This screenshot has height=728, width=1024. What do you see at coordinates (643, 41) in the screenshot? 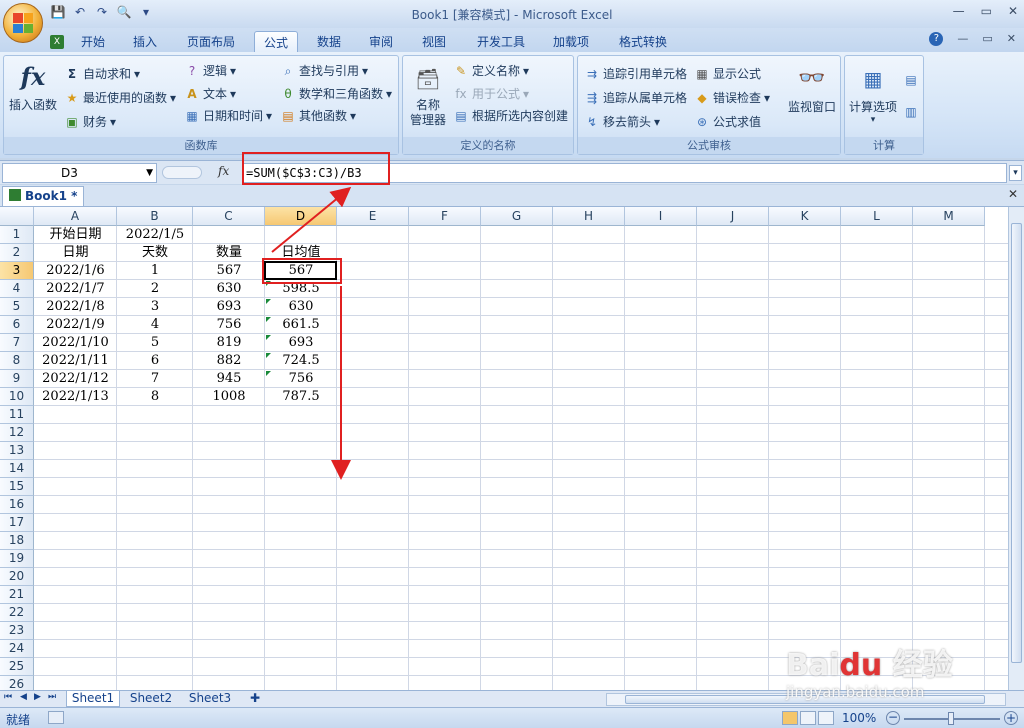
I see `tab-format-convert: 格式转换` at bounding box center [643, 41].